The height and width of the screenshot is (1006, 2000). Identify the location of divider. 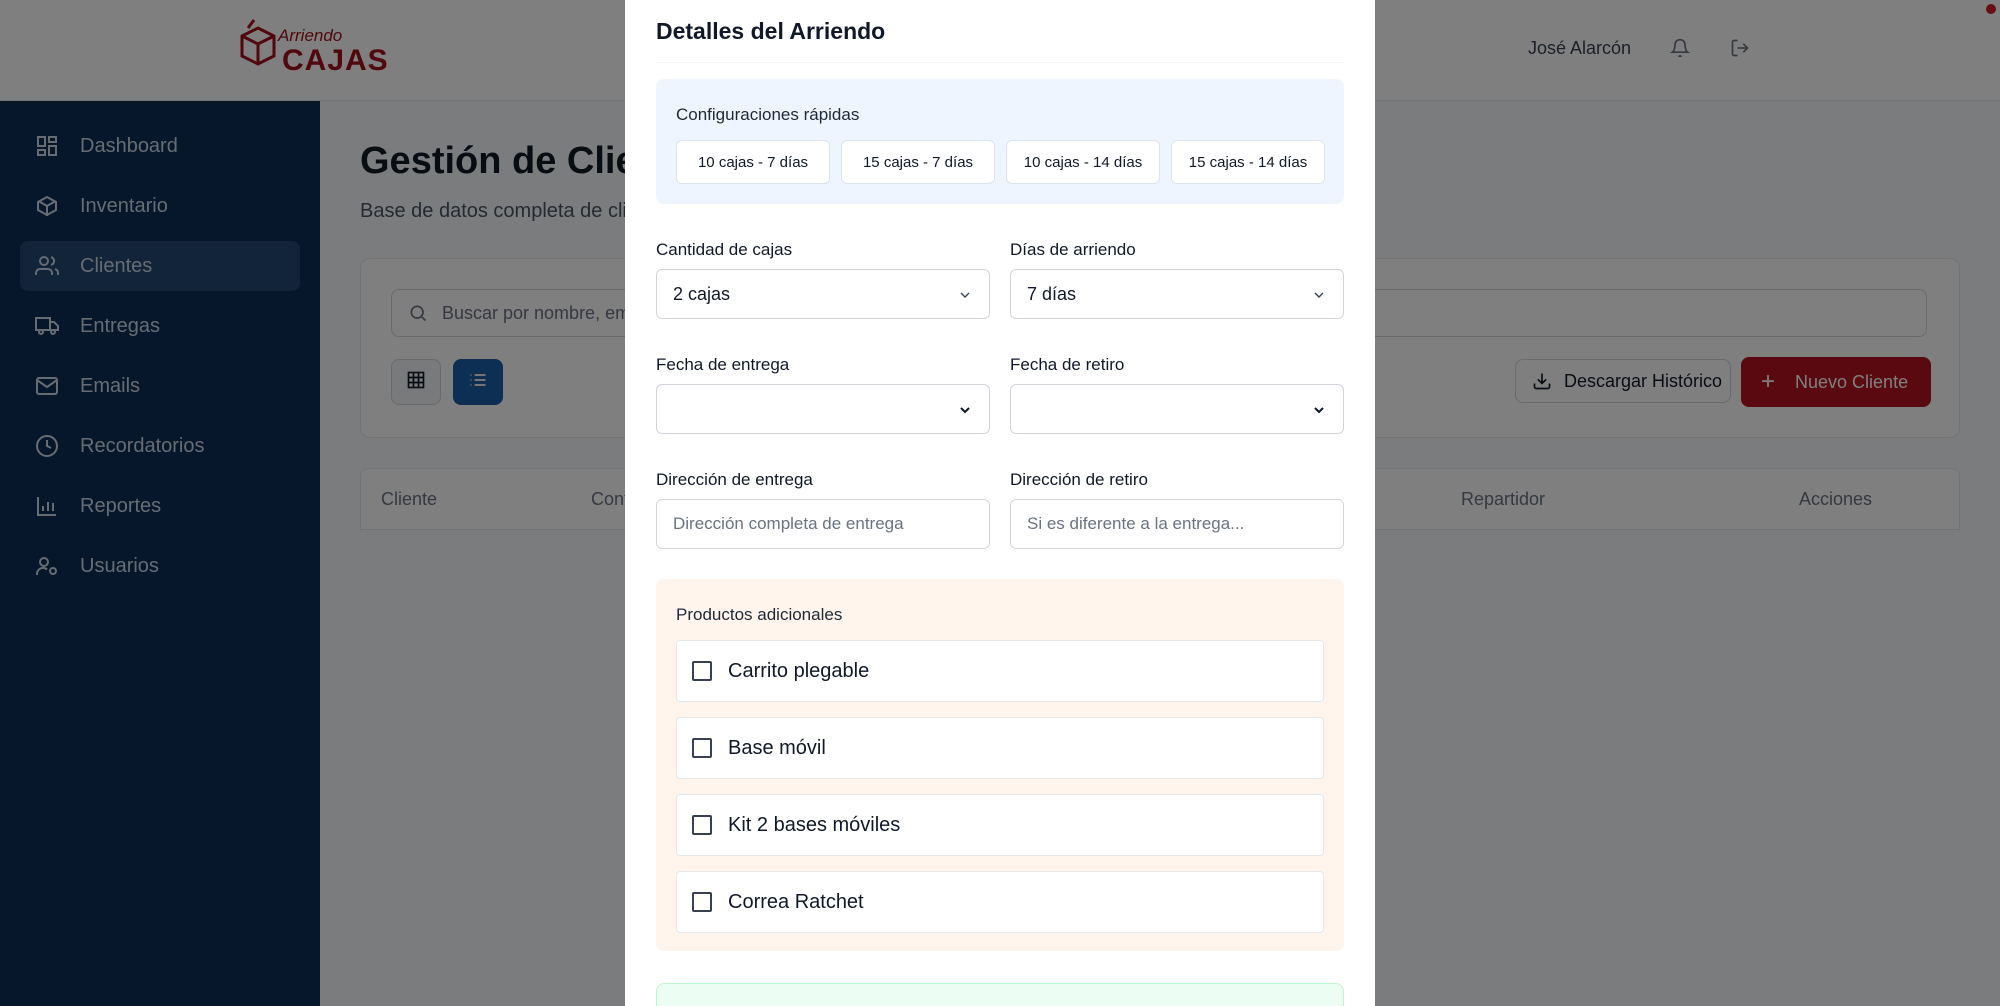
(1000, 62).